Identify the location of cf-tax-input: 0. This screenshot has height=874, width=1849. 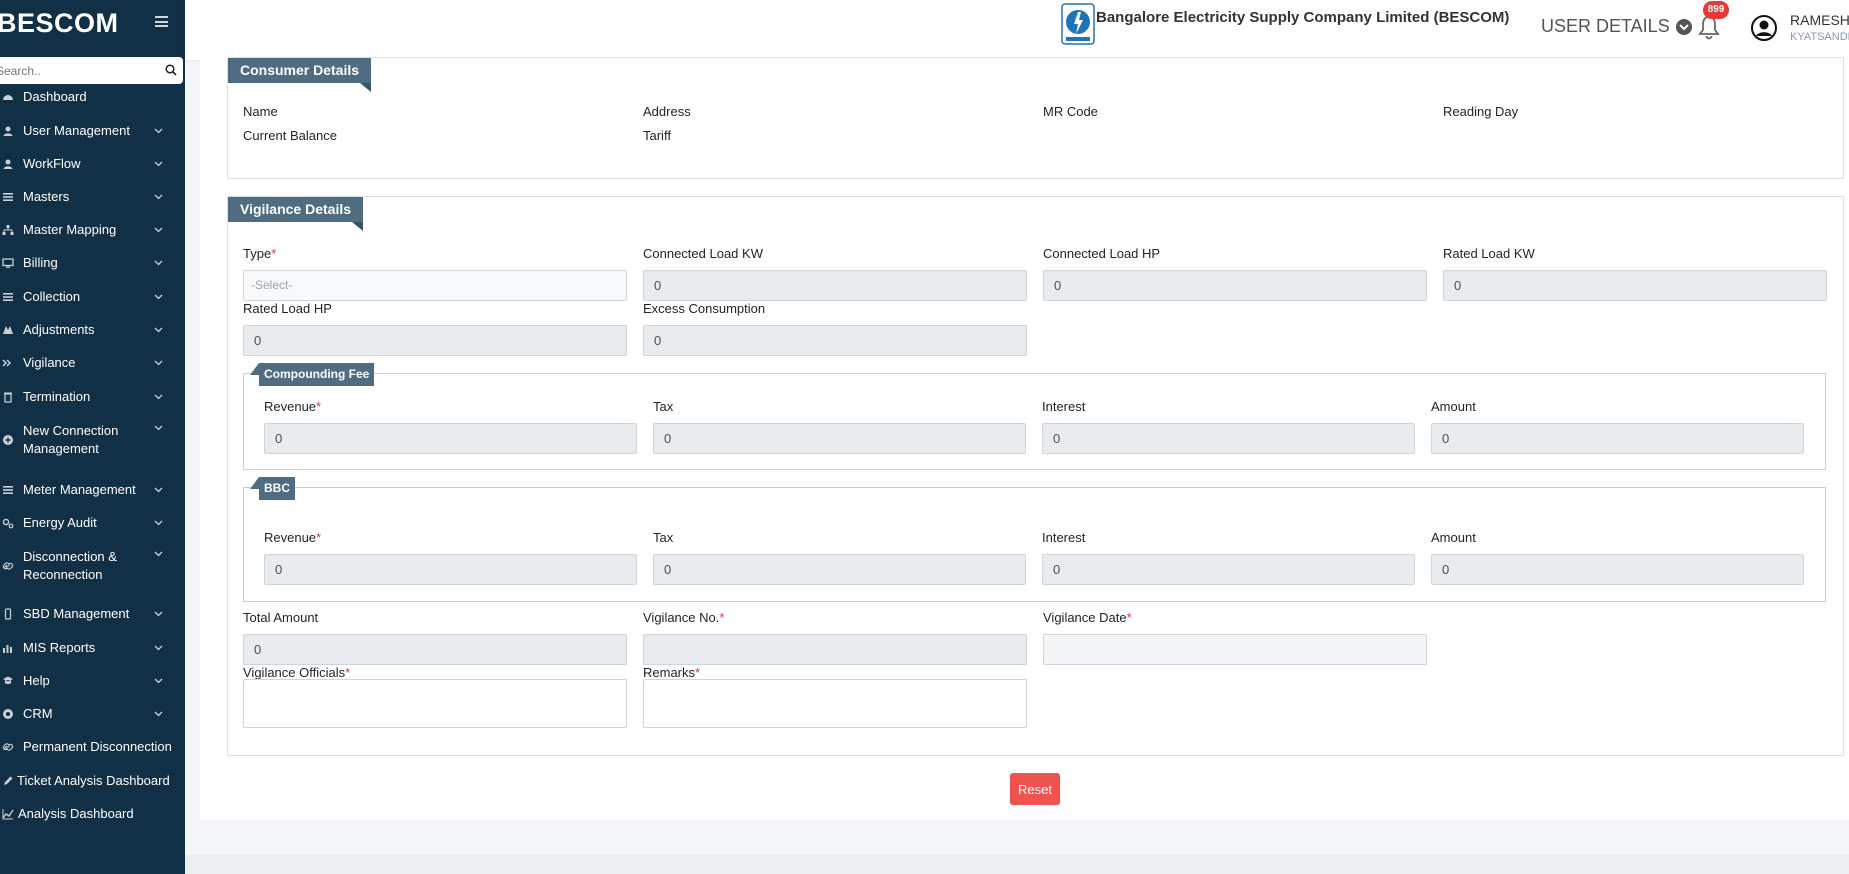
(839, 438).